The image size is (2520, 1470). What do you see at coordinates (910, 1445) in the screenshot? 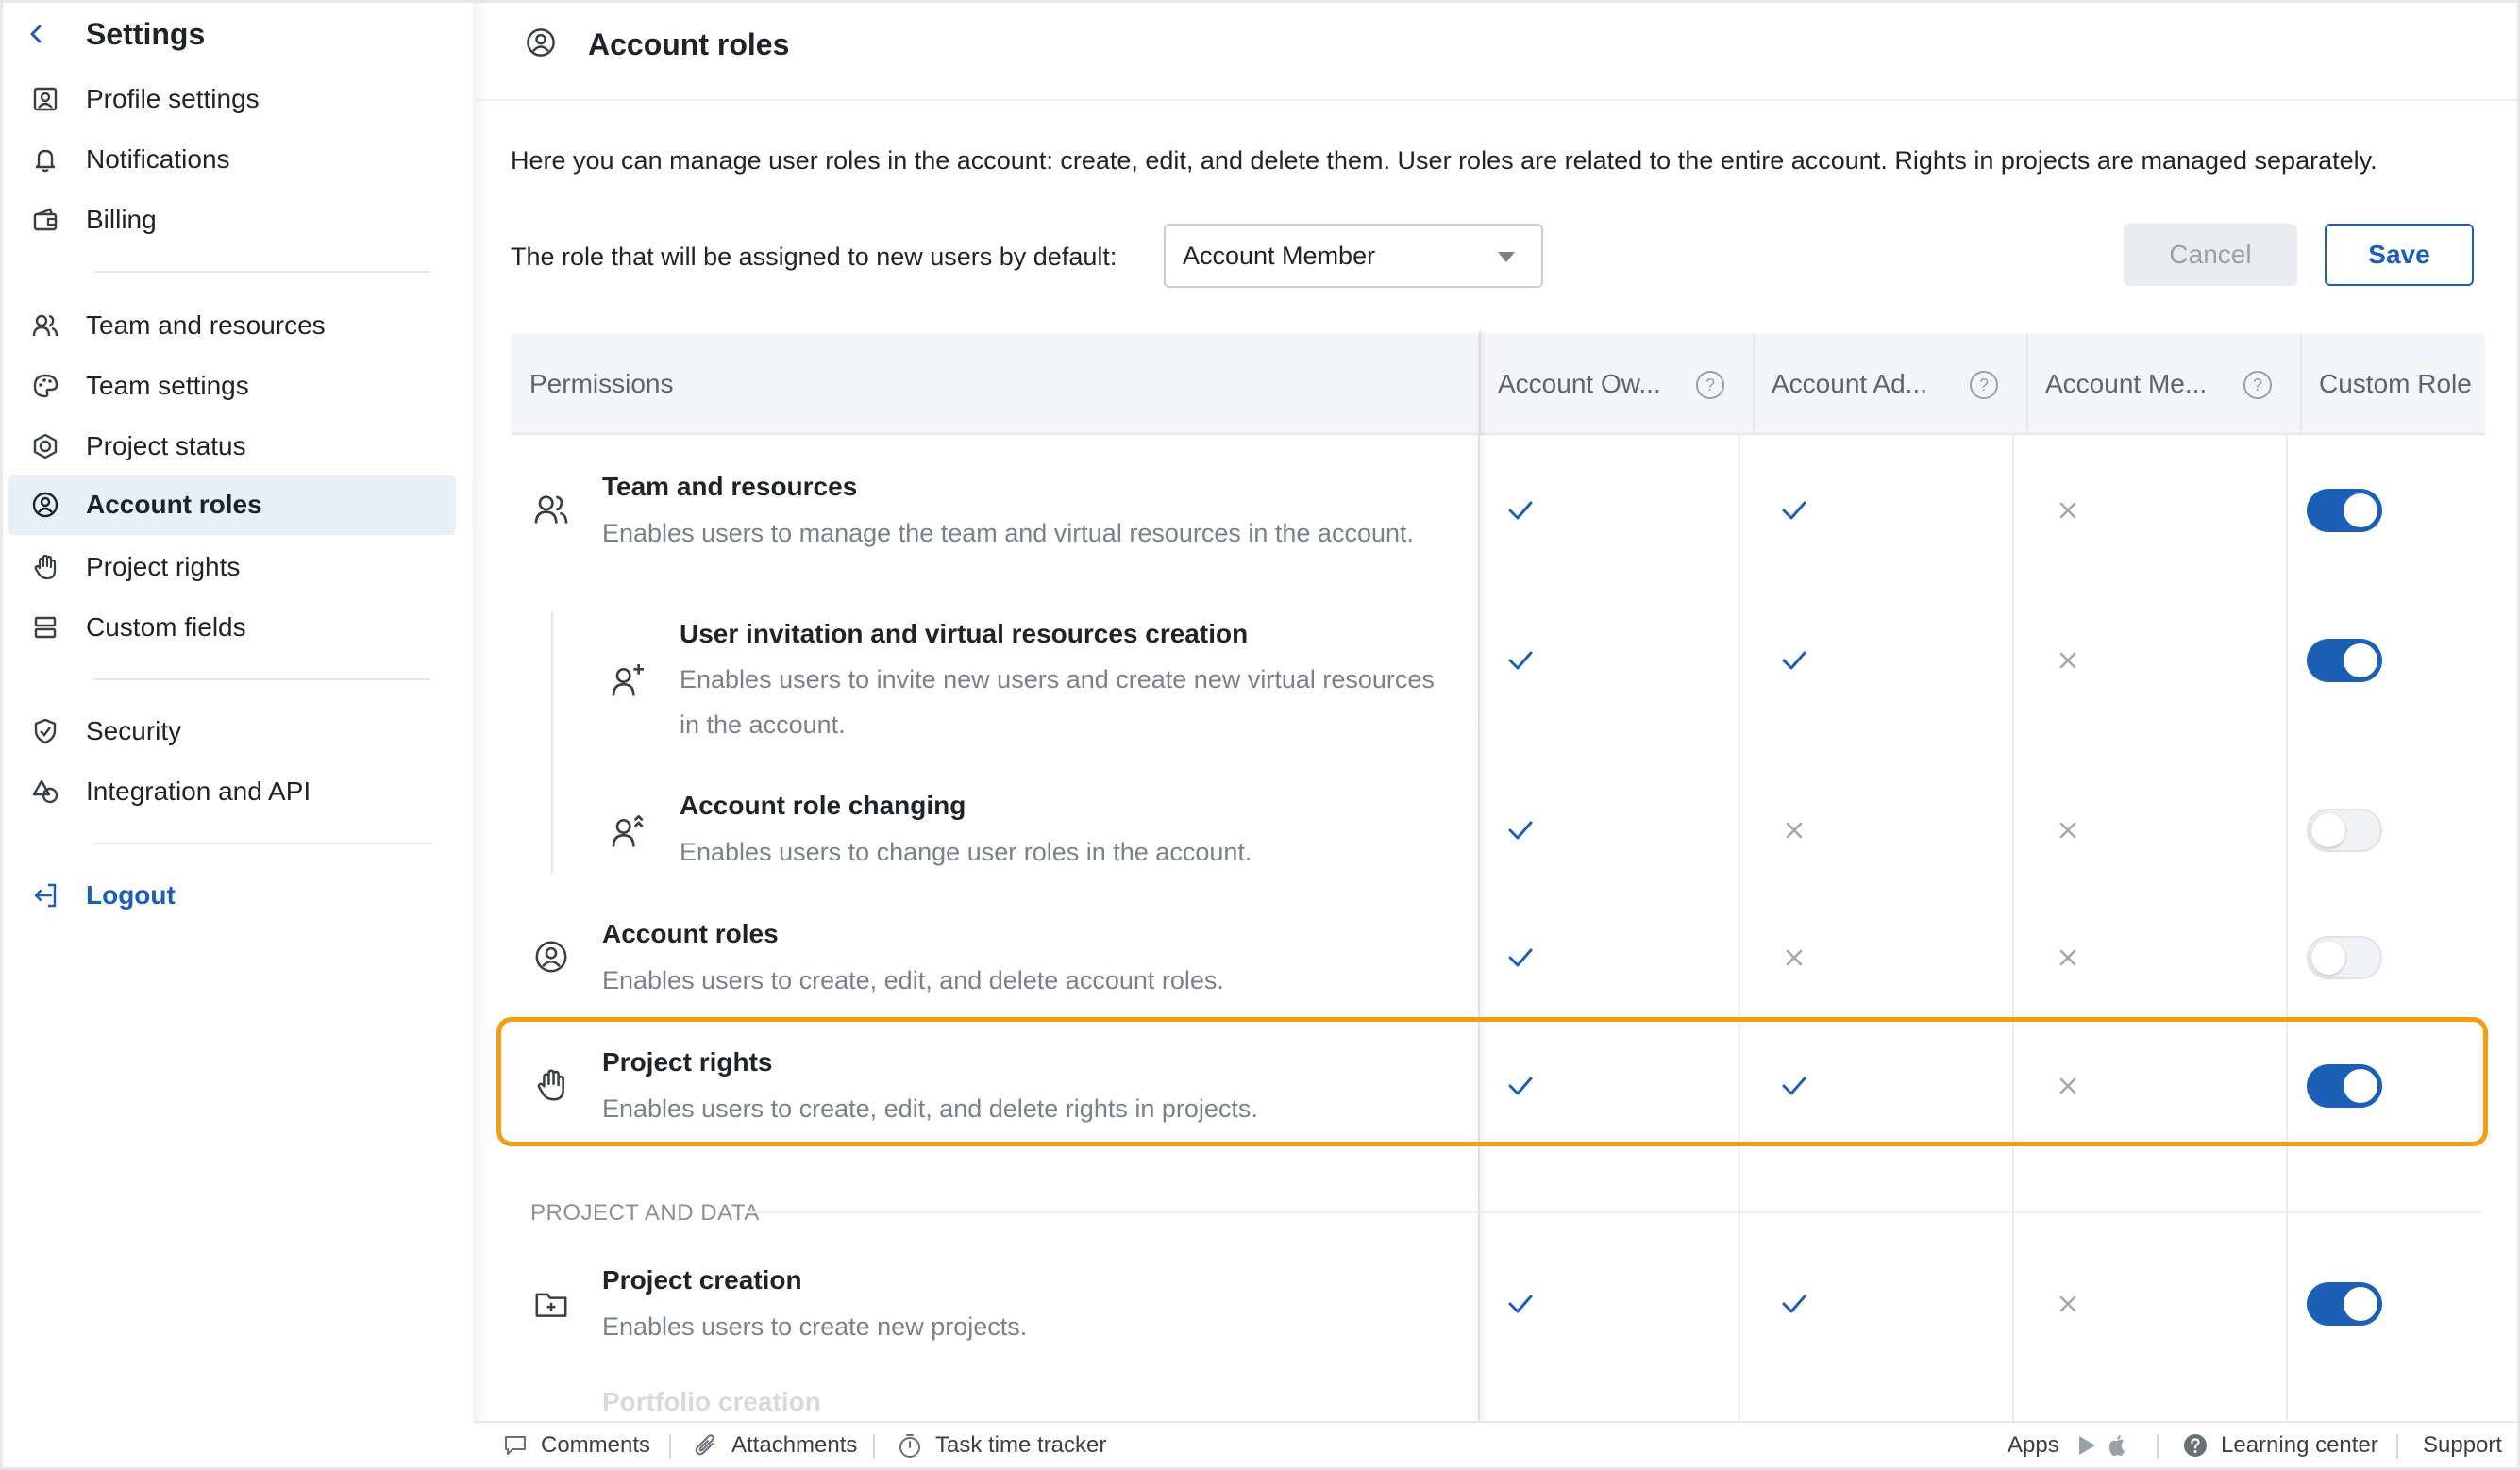
I see `stopwatch-icon` at bounding box center [910, 1445].